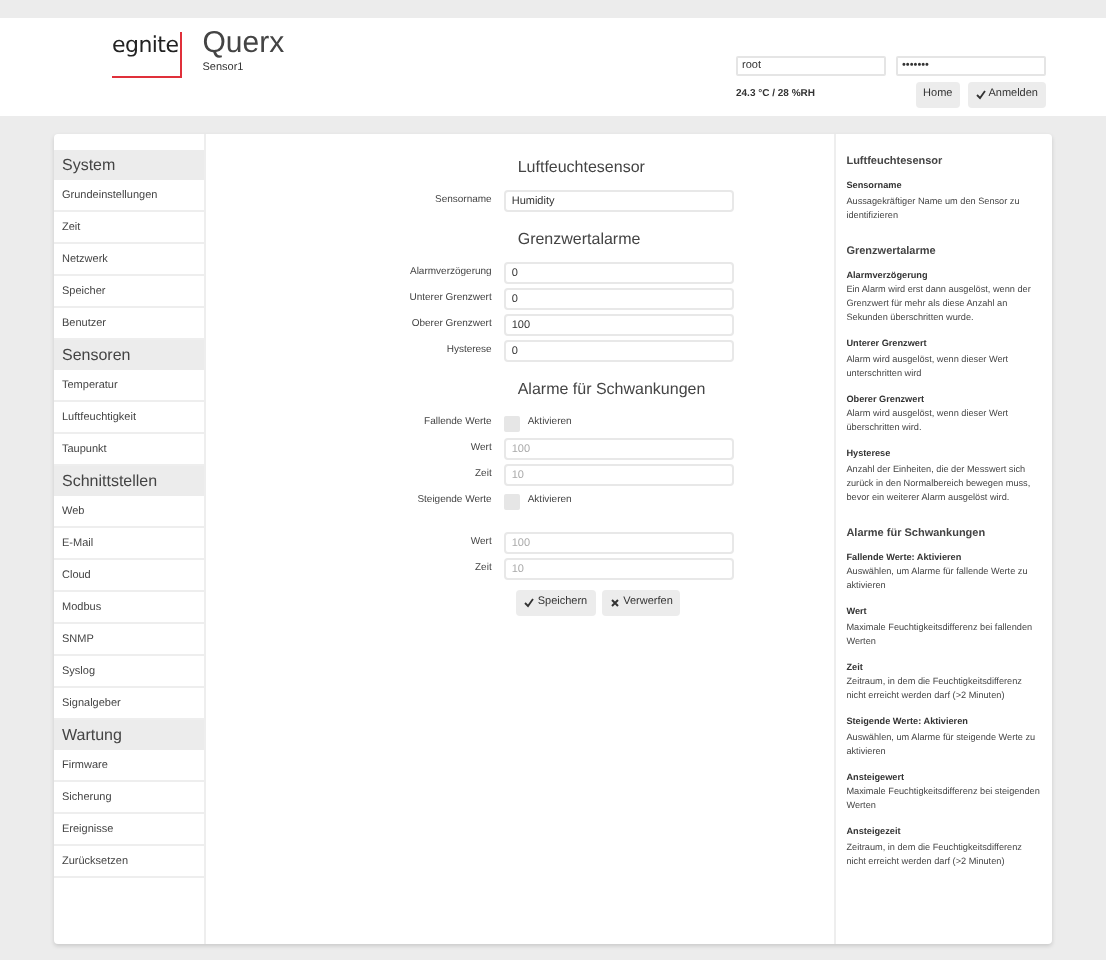  What do you see at coordinates (147, 55) in the screenshot?
I see `logo: egnite` at bounding box center [147, 55].